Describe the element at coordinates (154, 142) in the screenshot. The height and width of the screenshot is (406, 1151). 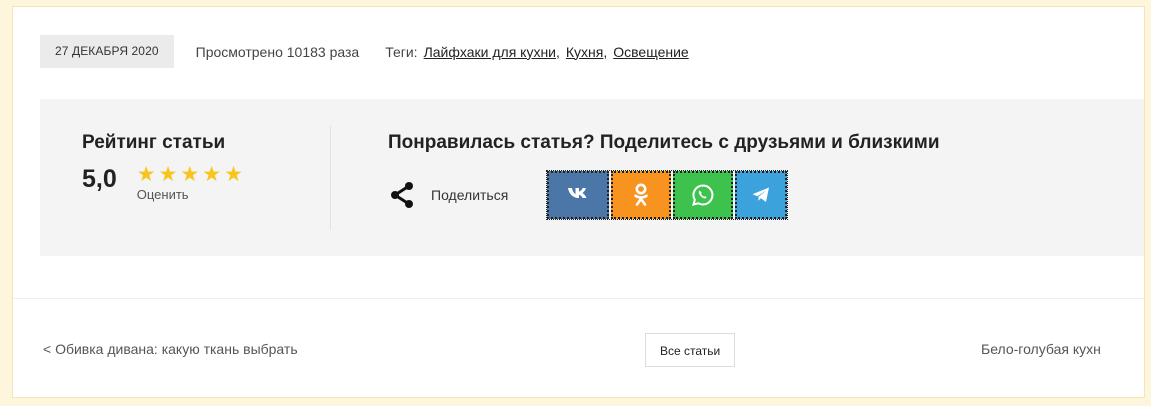
I see `rating-title: Рейтинг статьи` at that location.